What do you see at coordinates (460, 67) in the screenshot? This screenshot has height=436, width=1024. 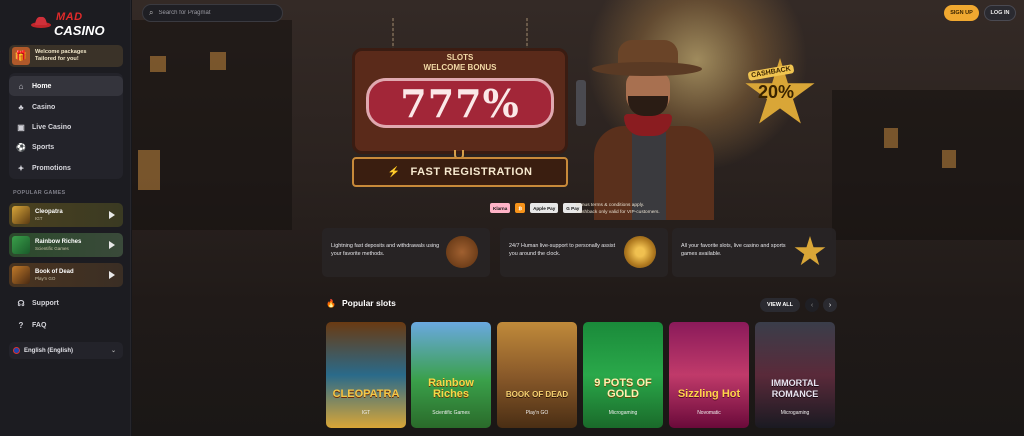 I see `bonus-title-line-2: WELCOME BONUS` at bounding box center [460, 67].